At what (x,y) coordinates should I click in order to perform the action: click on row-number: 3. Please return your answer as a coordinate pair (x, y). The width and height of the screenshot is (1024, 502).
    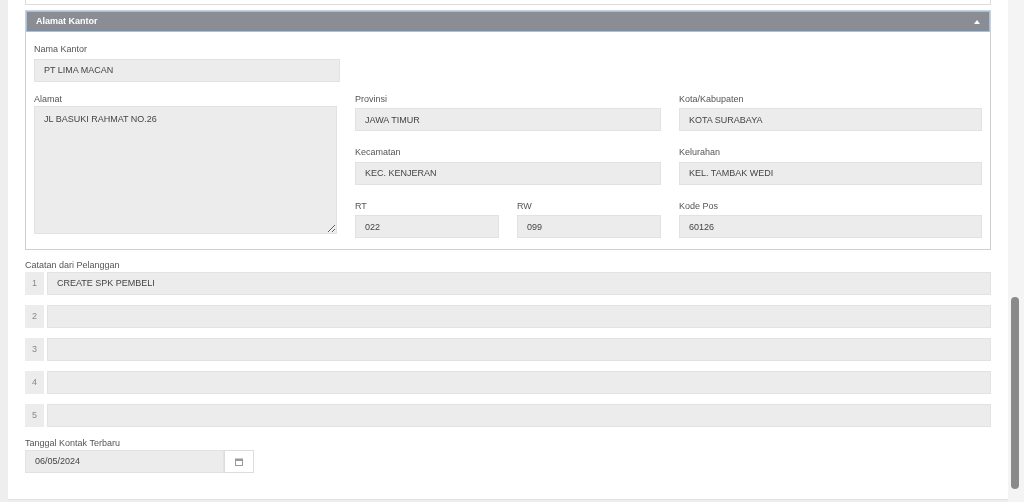
    Looking at the image, I should click on (34, 349).